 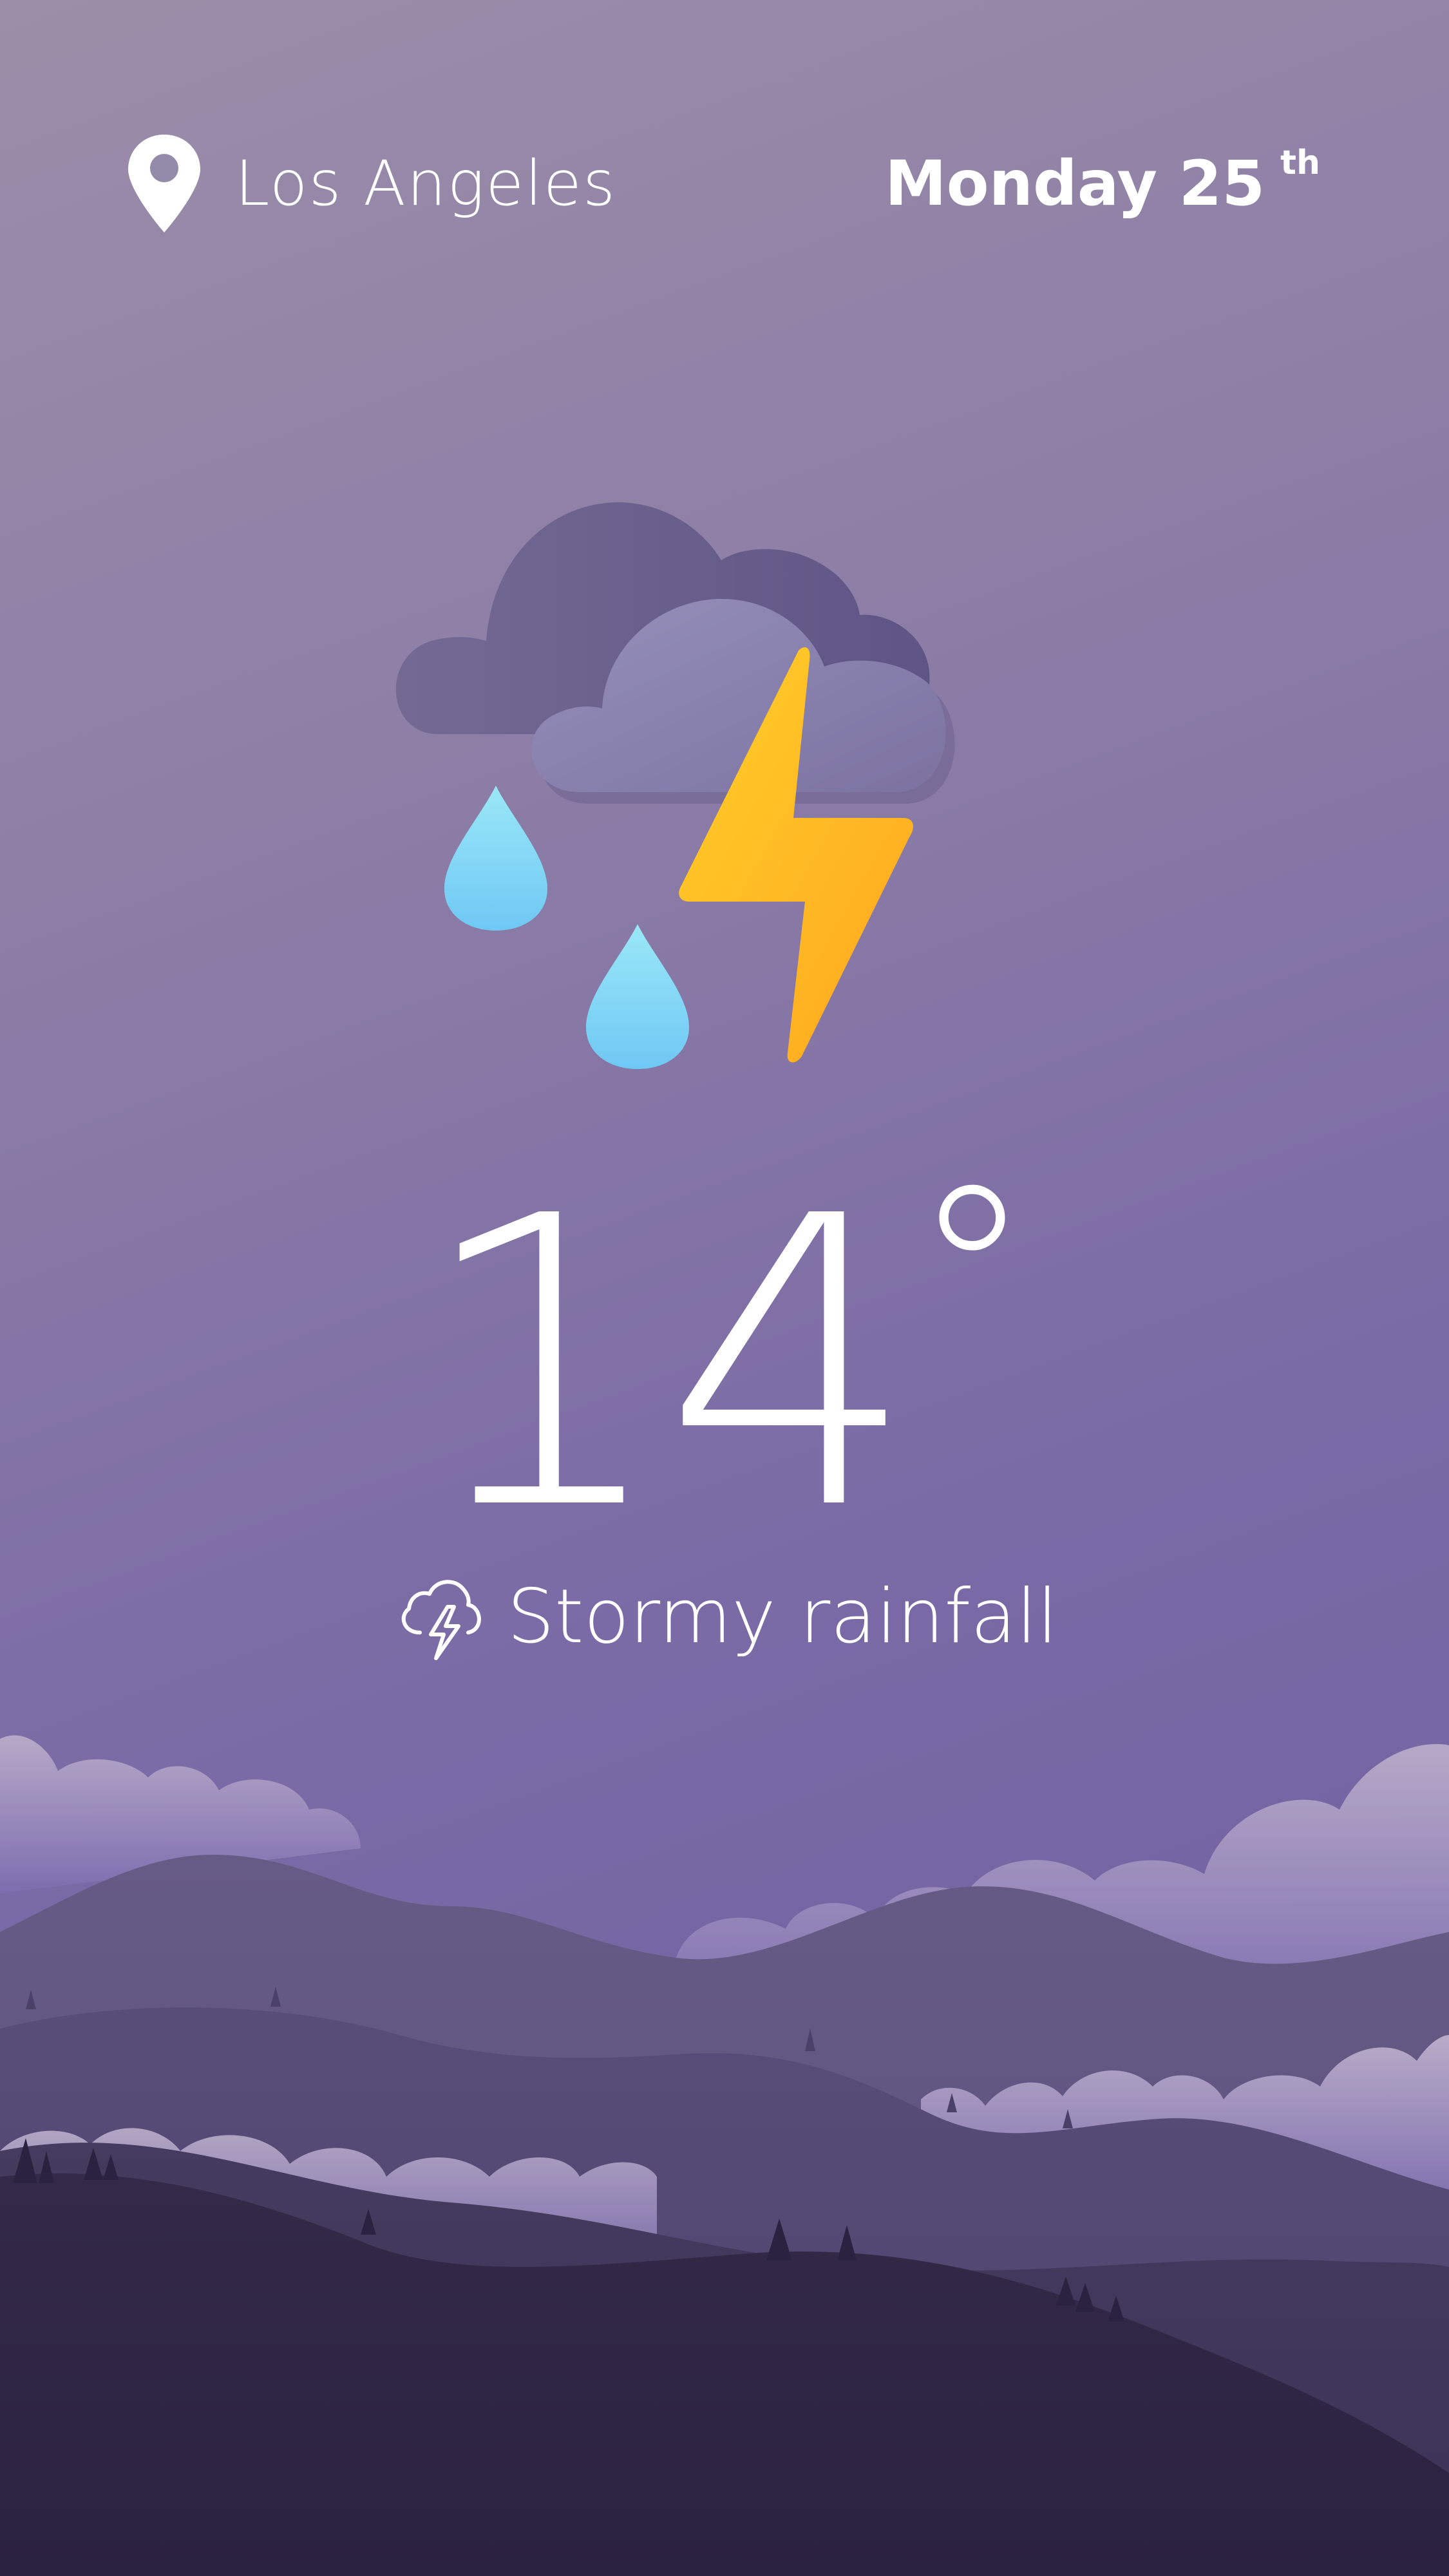 I want to click on cloud-lightning-icon, so click(x=442, y=1620).